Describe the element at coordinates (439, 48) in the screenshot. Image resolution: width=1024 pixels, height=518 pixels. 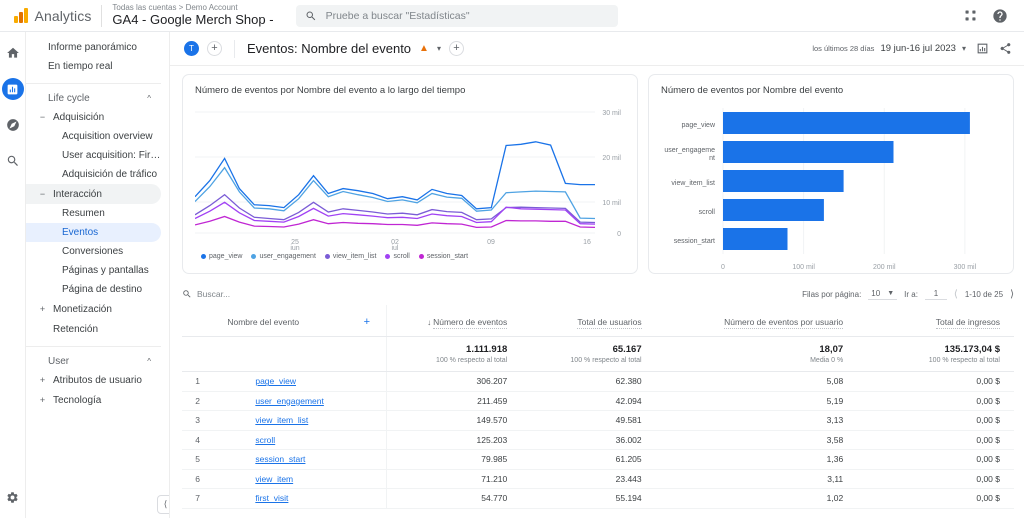
I see `chevron-down-icon: ▾` at that location.